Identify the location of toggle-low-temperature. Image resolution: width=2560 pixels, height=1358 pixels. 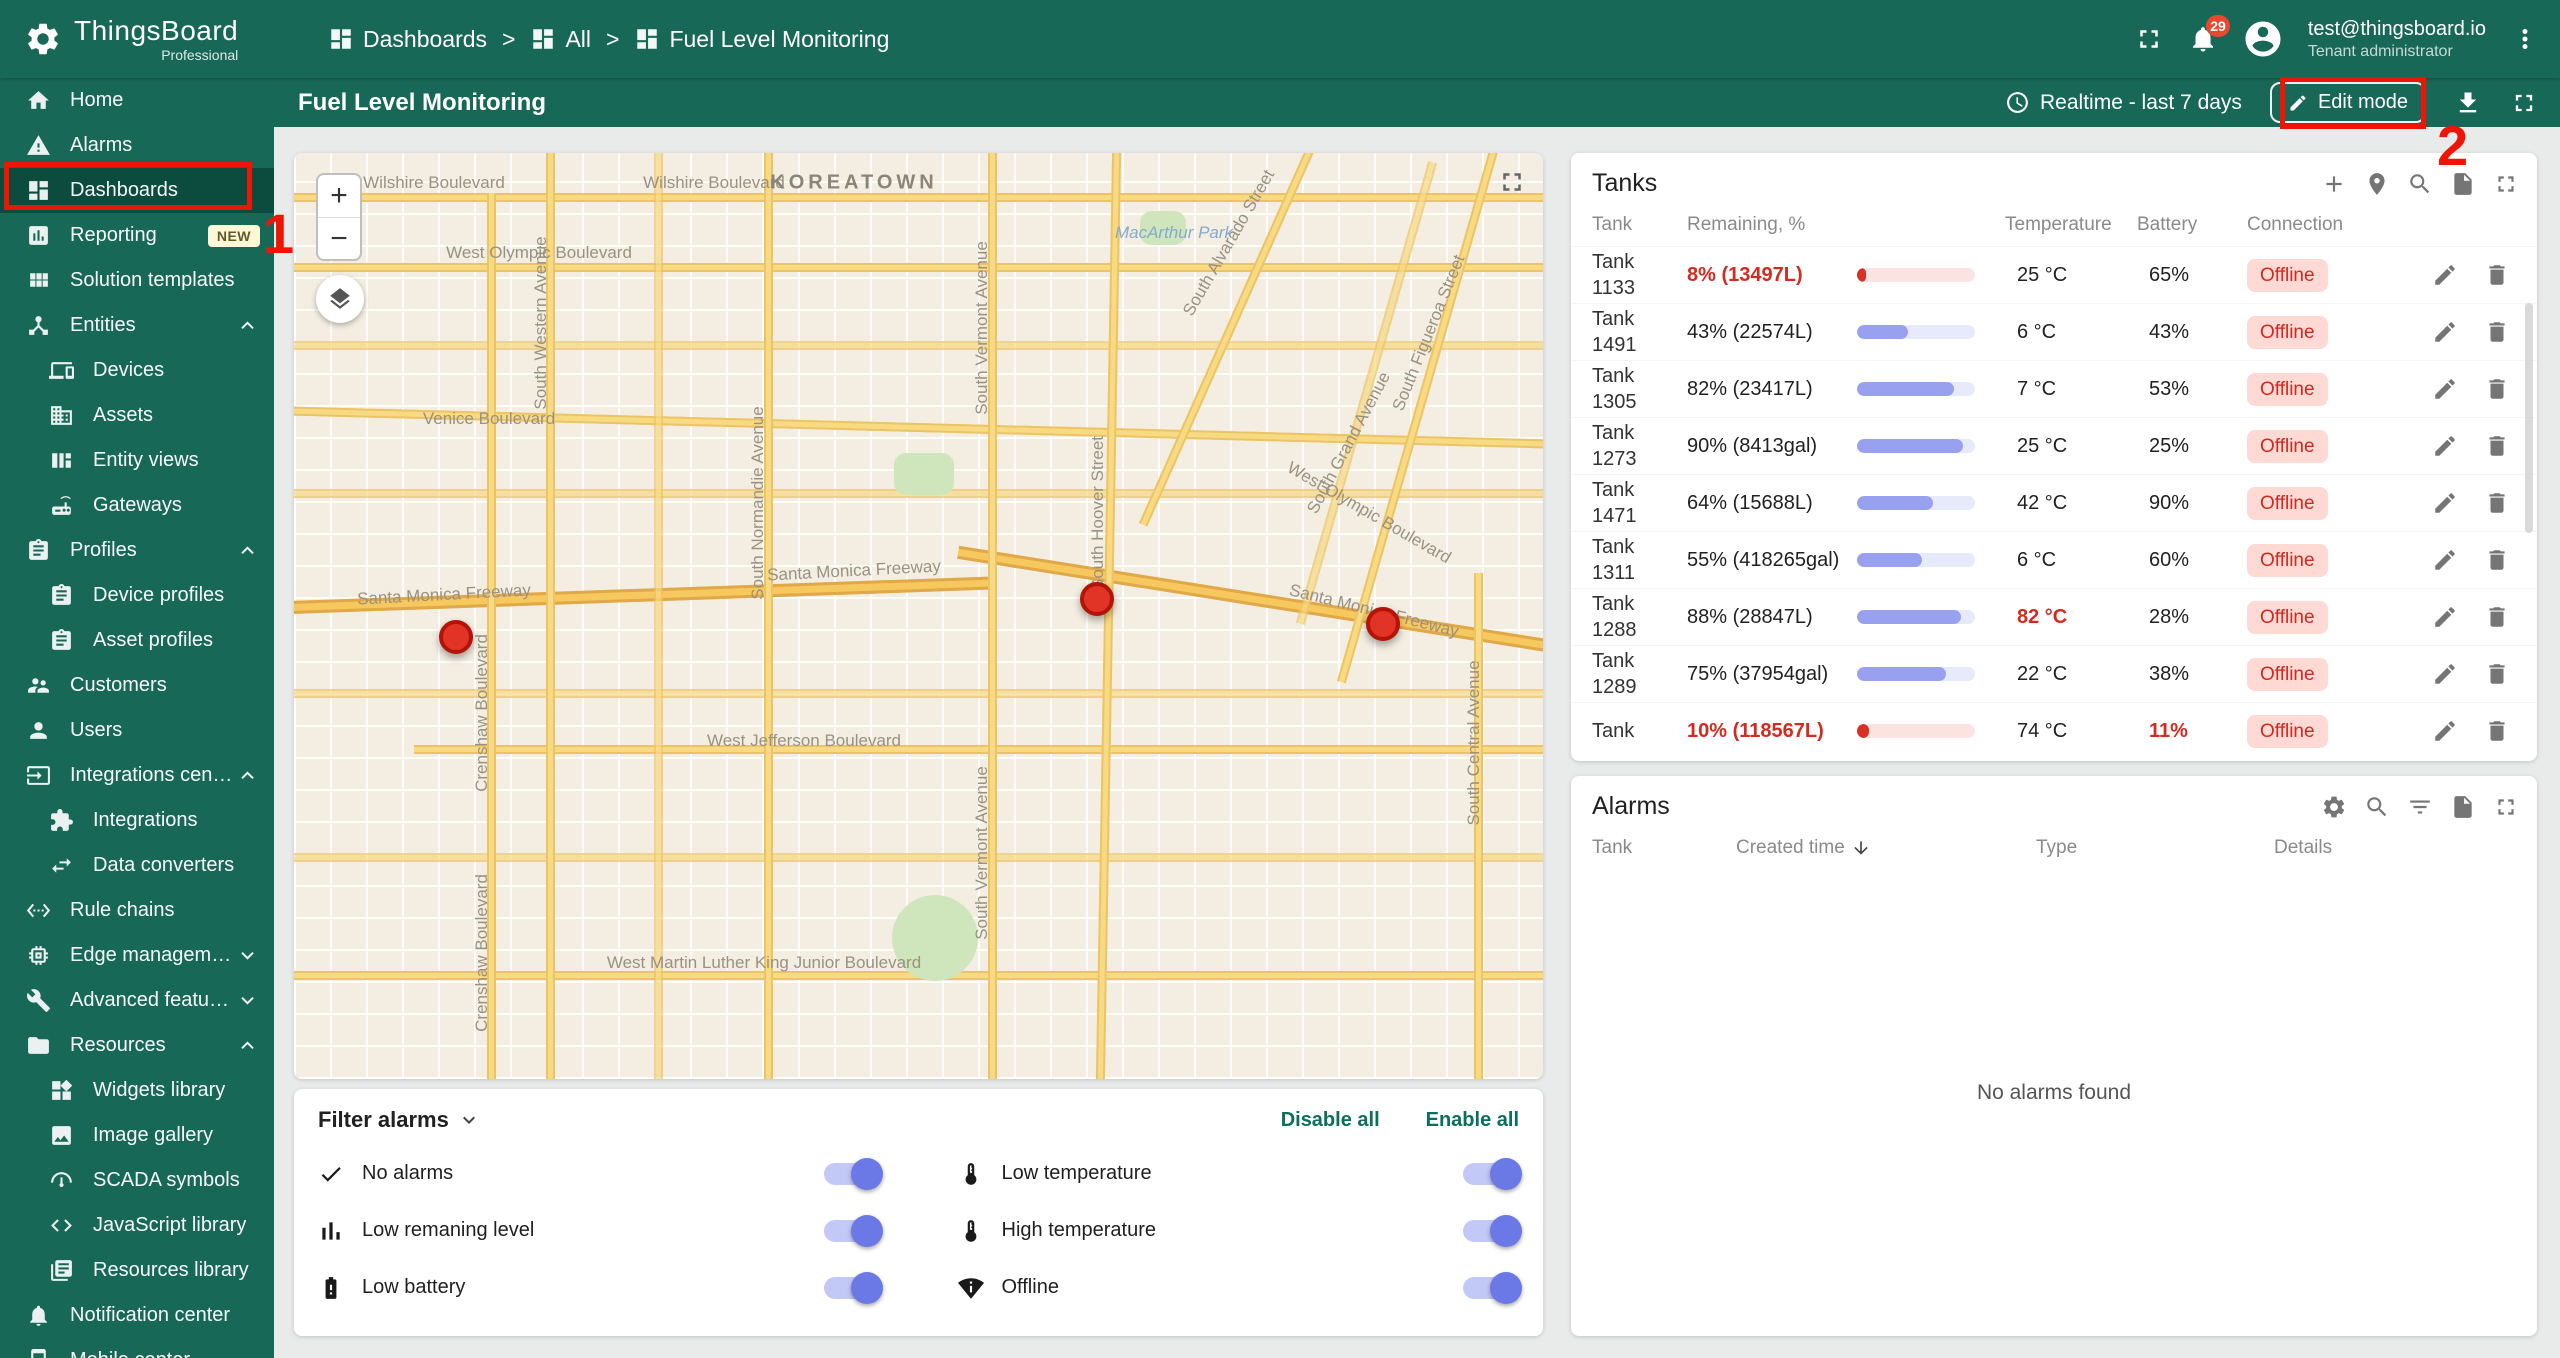
(1492, 1173).